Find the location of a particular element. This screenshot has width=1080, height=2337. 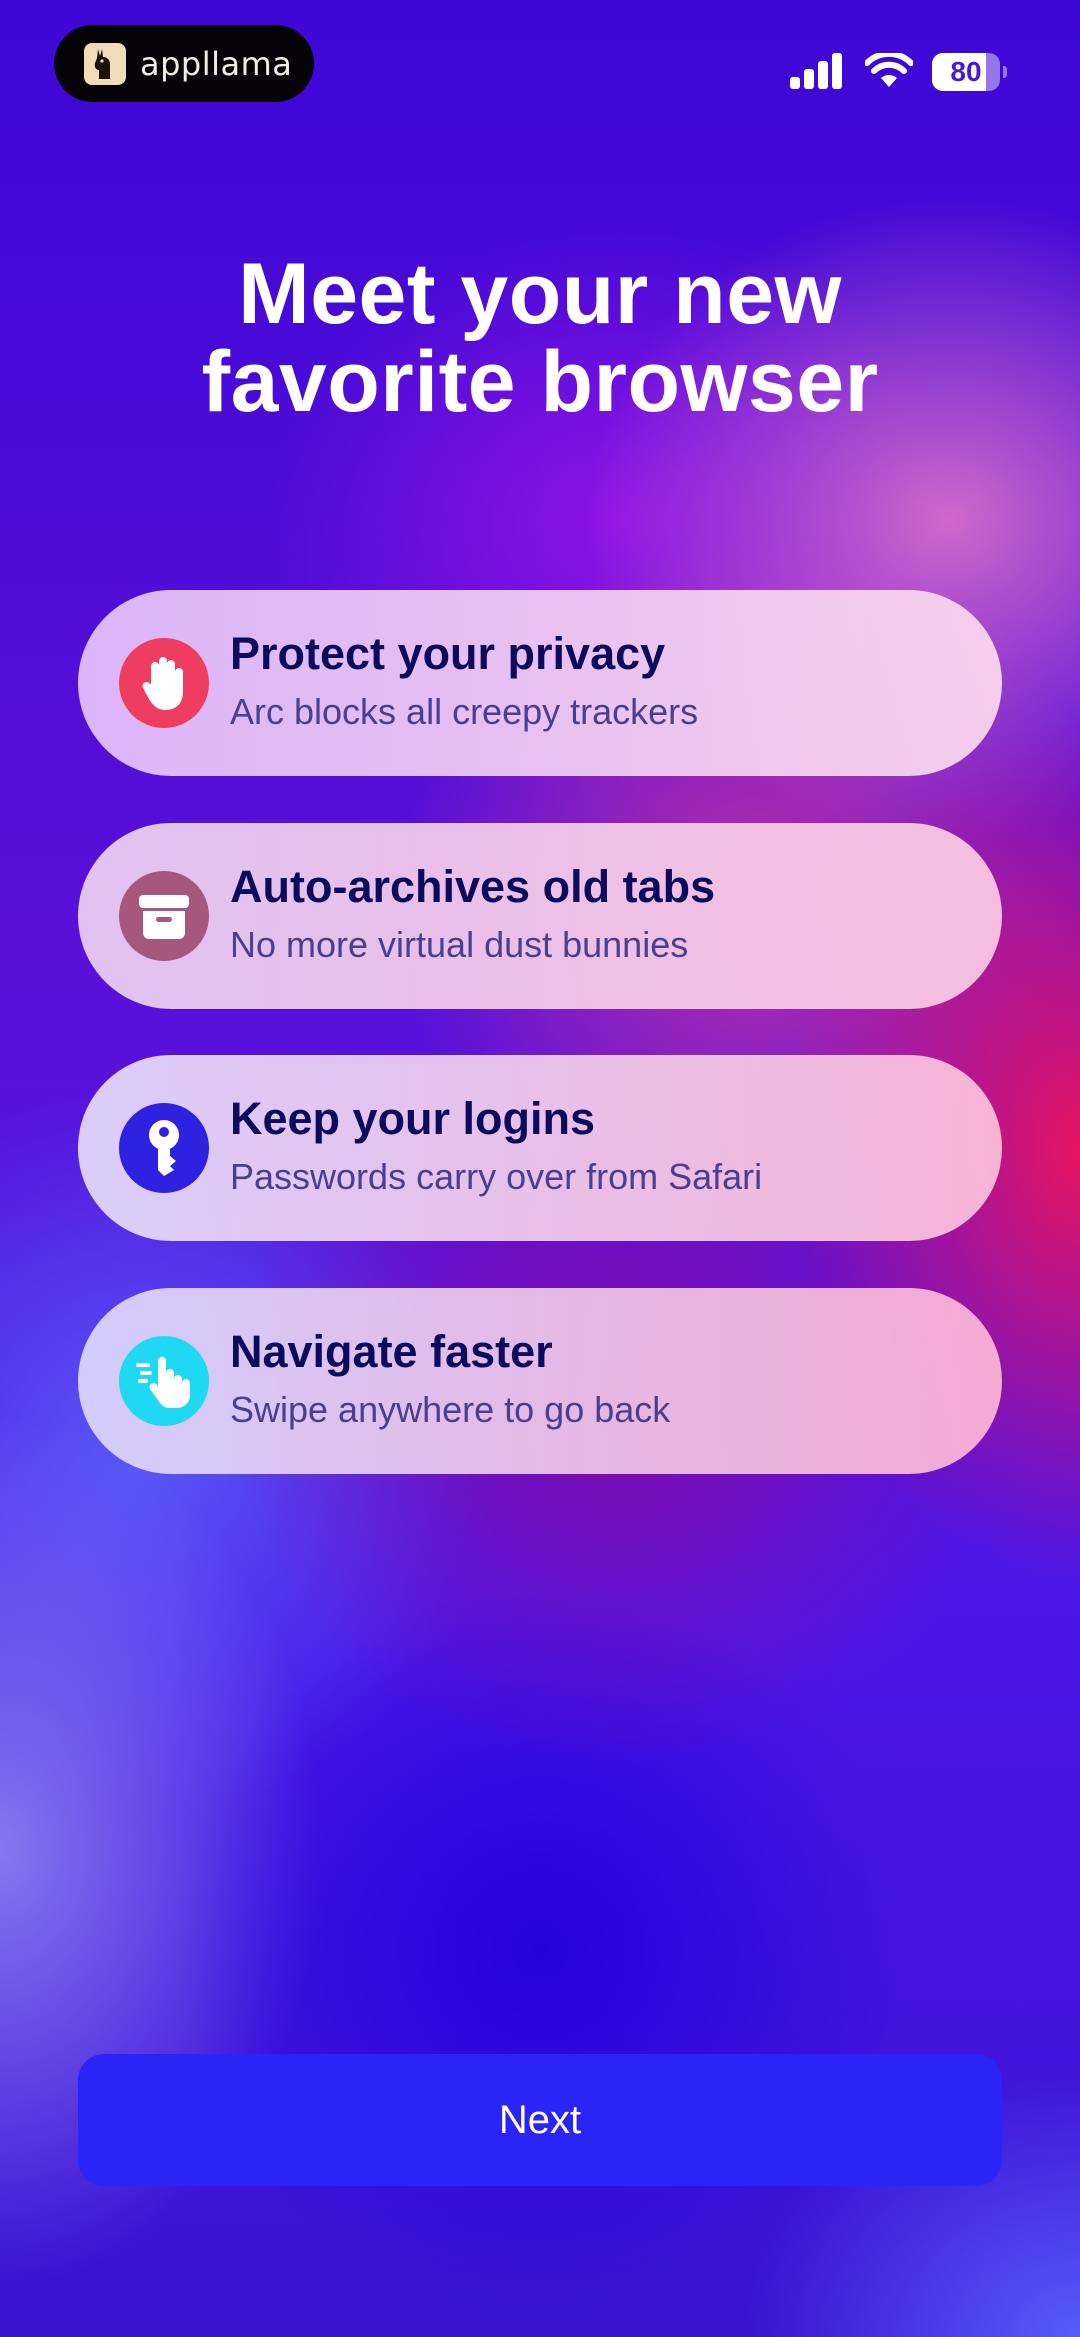

cellular-signal-icon is located at coordinates (816, 71).